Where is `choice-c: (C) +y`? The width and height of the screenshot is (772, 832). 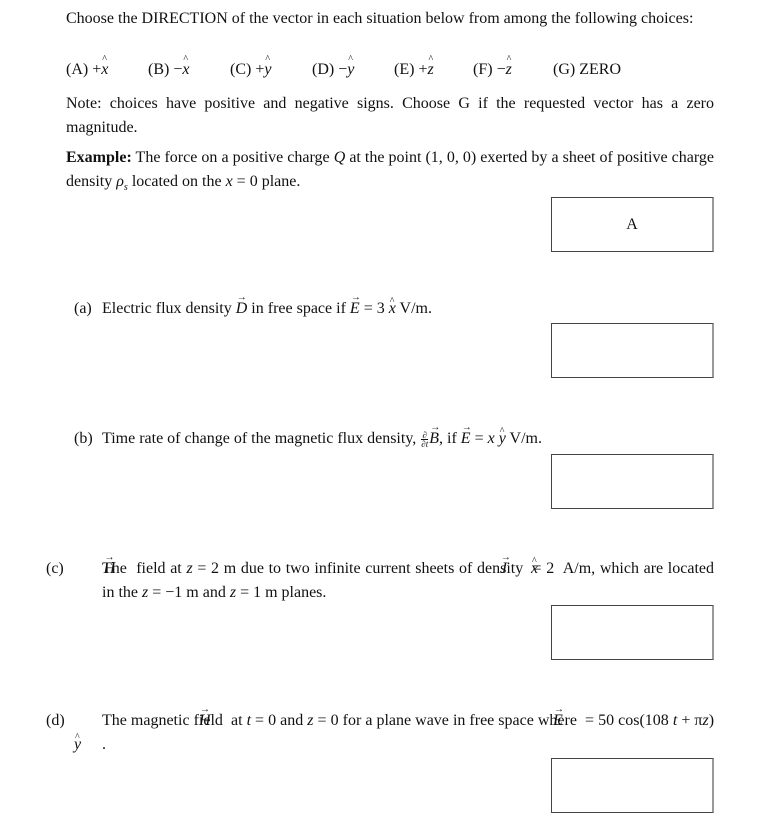
choice-c: (C) +y is located at coordinates (271, 66).